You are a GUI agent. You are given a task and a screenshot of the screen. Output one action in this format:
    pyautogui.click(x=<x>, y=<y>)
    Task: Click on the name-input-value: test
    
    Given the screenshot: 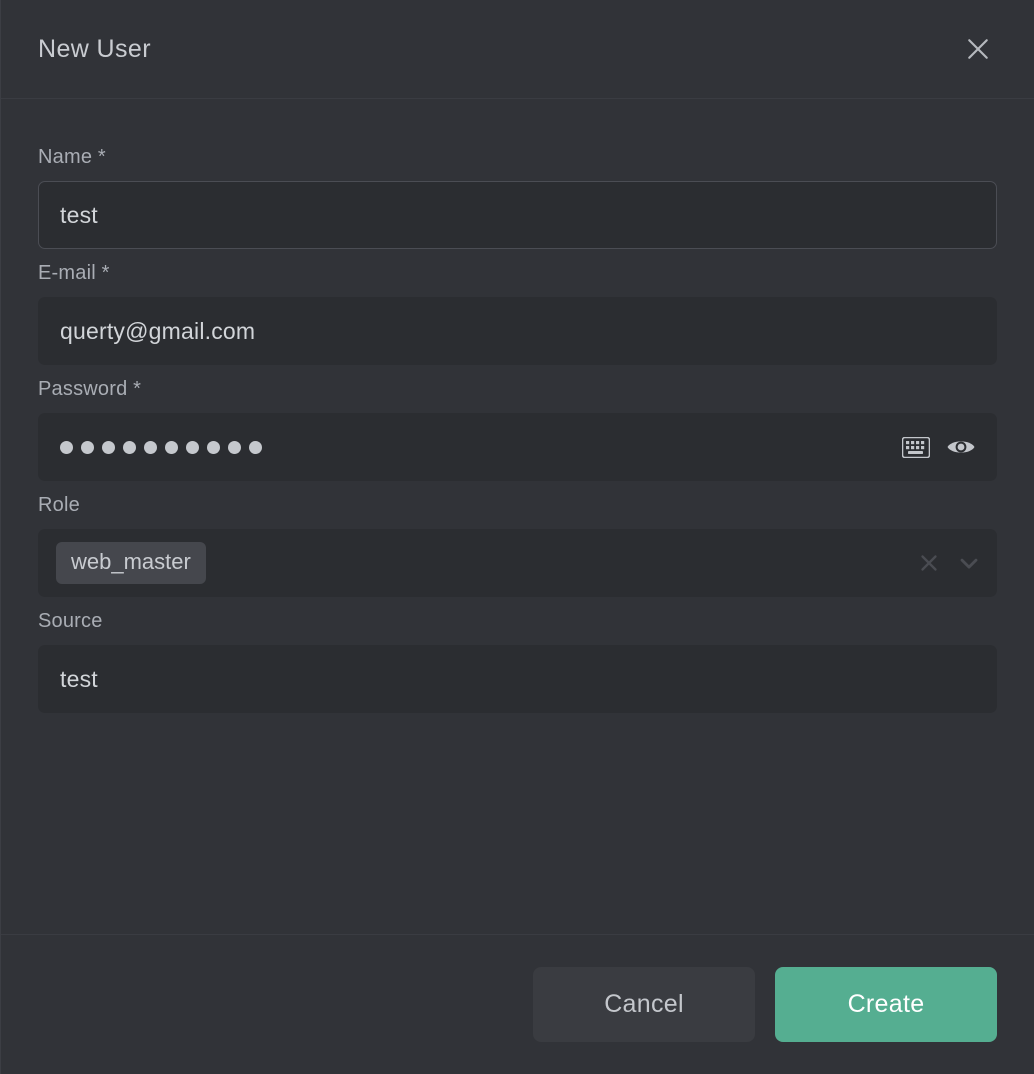 What is the action you would take?
    pyautogui.click(x=79, y=214)
    